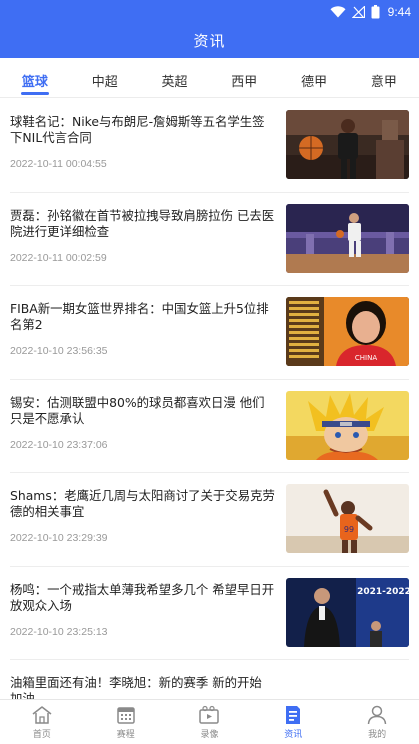 The width and height of the screenshot is (419, 744). I want to click on tab-premier-league: 英超, so click(175, 77).